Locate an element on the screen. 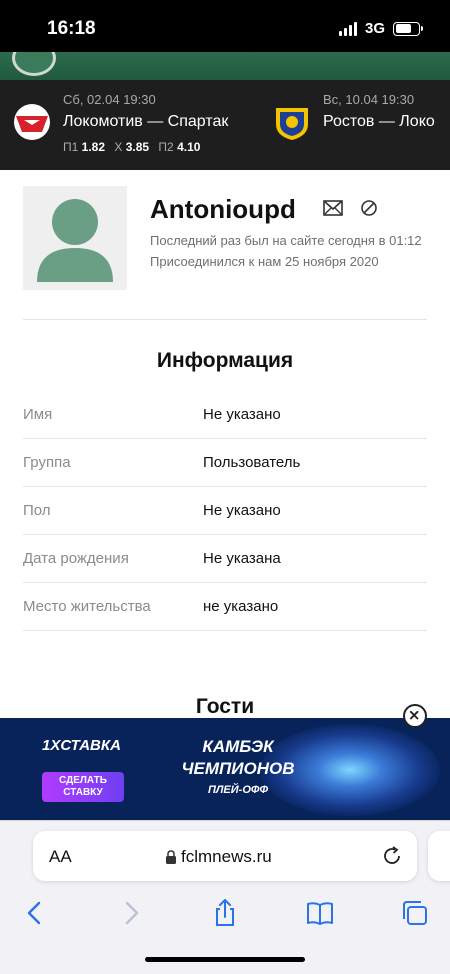 Image resolution: width=450 pixels, height=974 pixels. site-logo-icon is located at coordinates (34, 64).